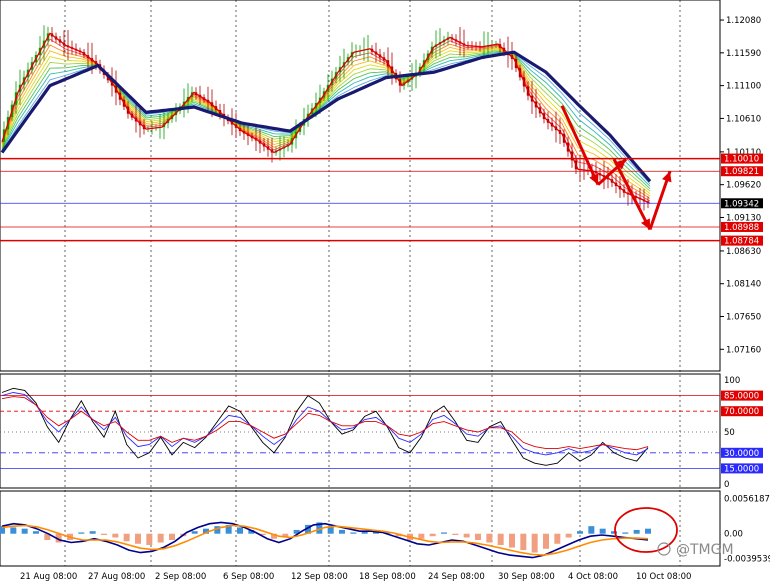 Image resolution: width=770 pixels, height=585 pixels. I want to click on x-tick-label: 2 Sep 08:00, so click(180, 577).